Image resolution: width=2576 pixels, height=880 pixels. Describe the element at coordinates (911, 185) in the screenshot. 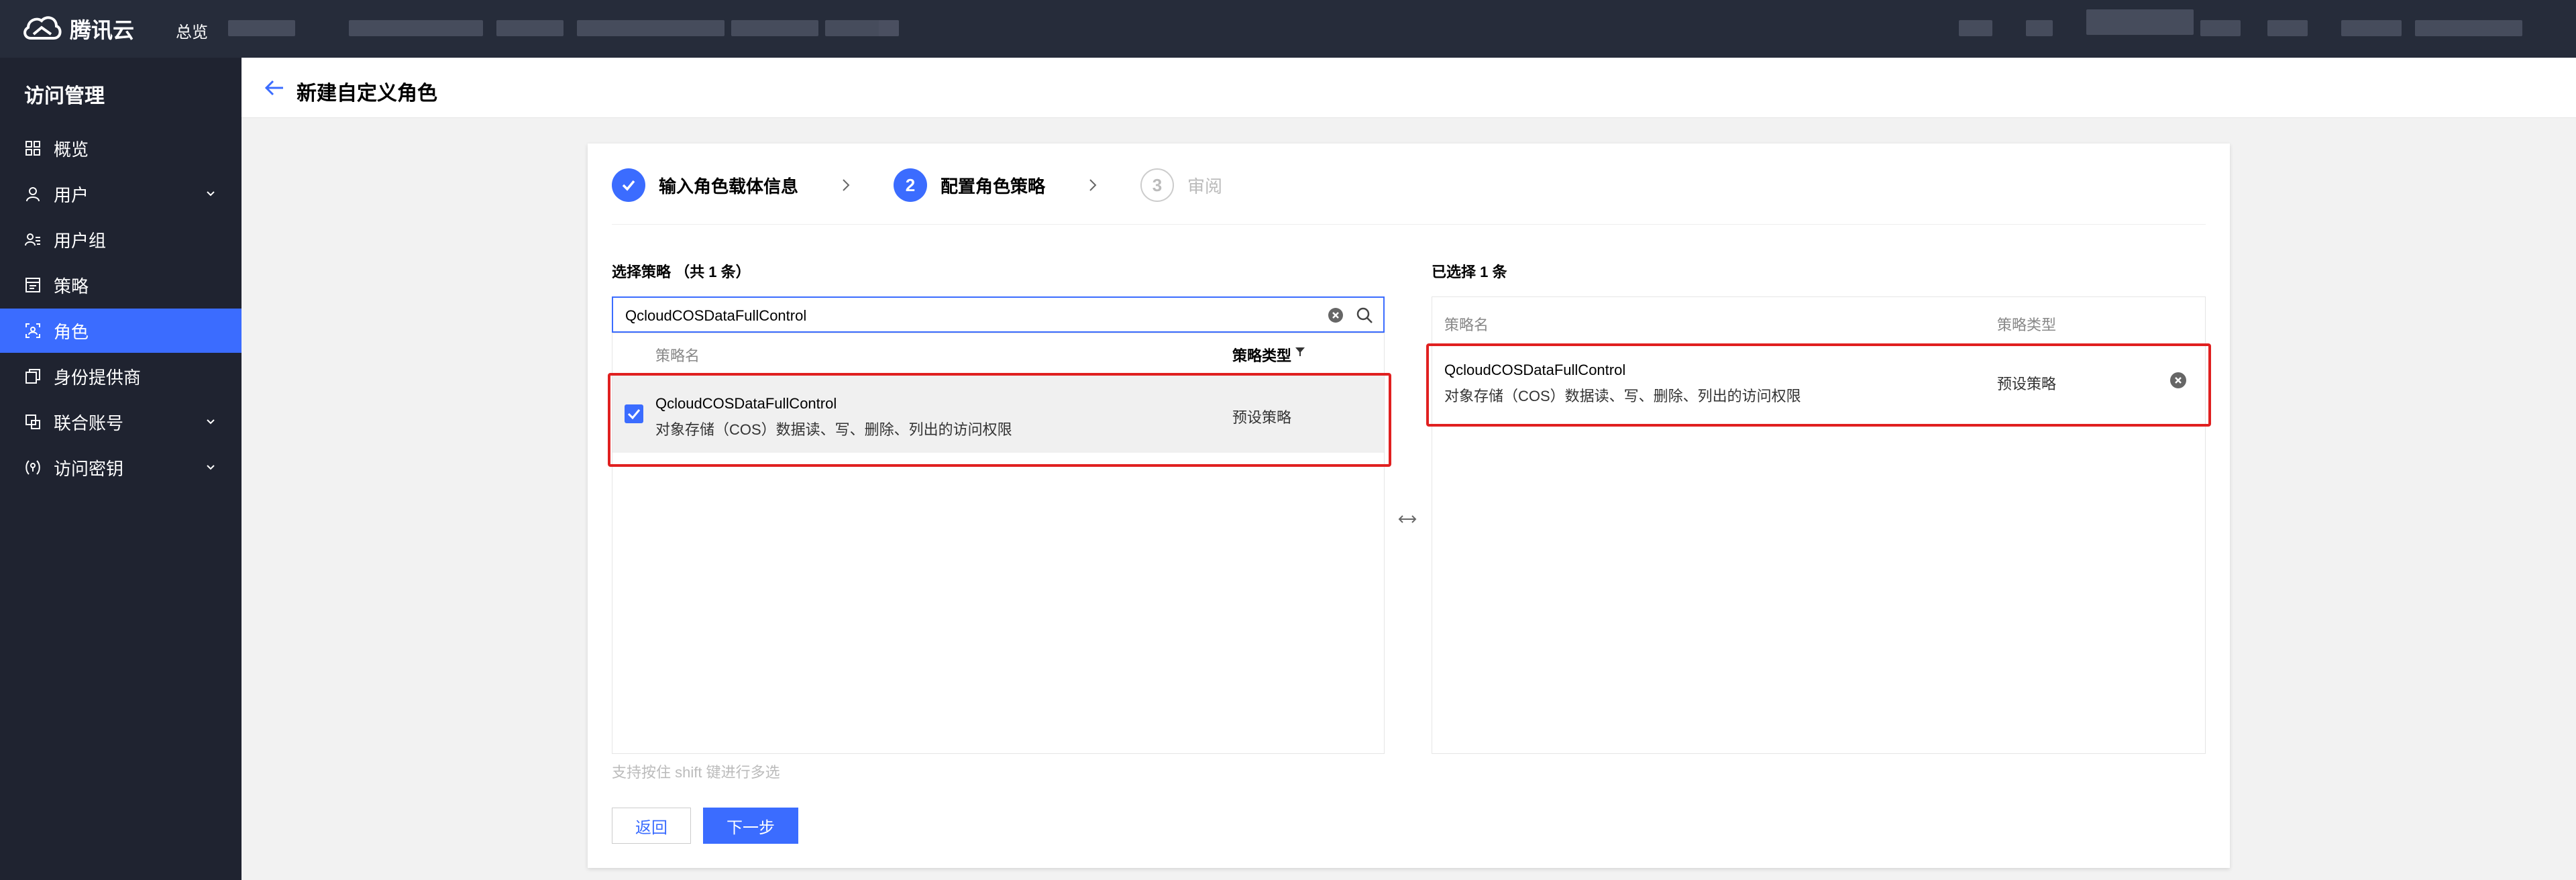

I see `step-2-current: 2` at that location.